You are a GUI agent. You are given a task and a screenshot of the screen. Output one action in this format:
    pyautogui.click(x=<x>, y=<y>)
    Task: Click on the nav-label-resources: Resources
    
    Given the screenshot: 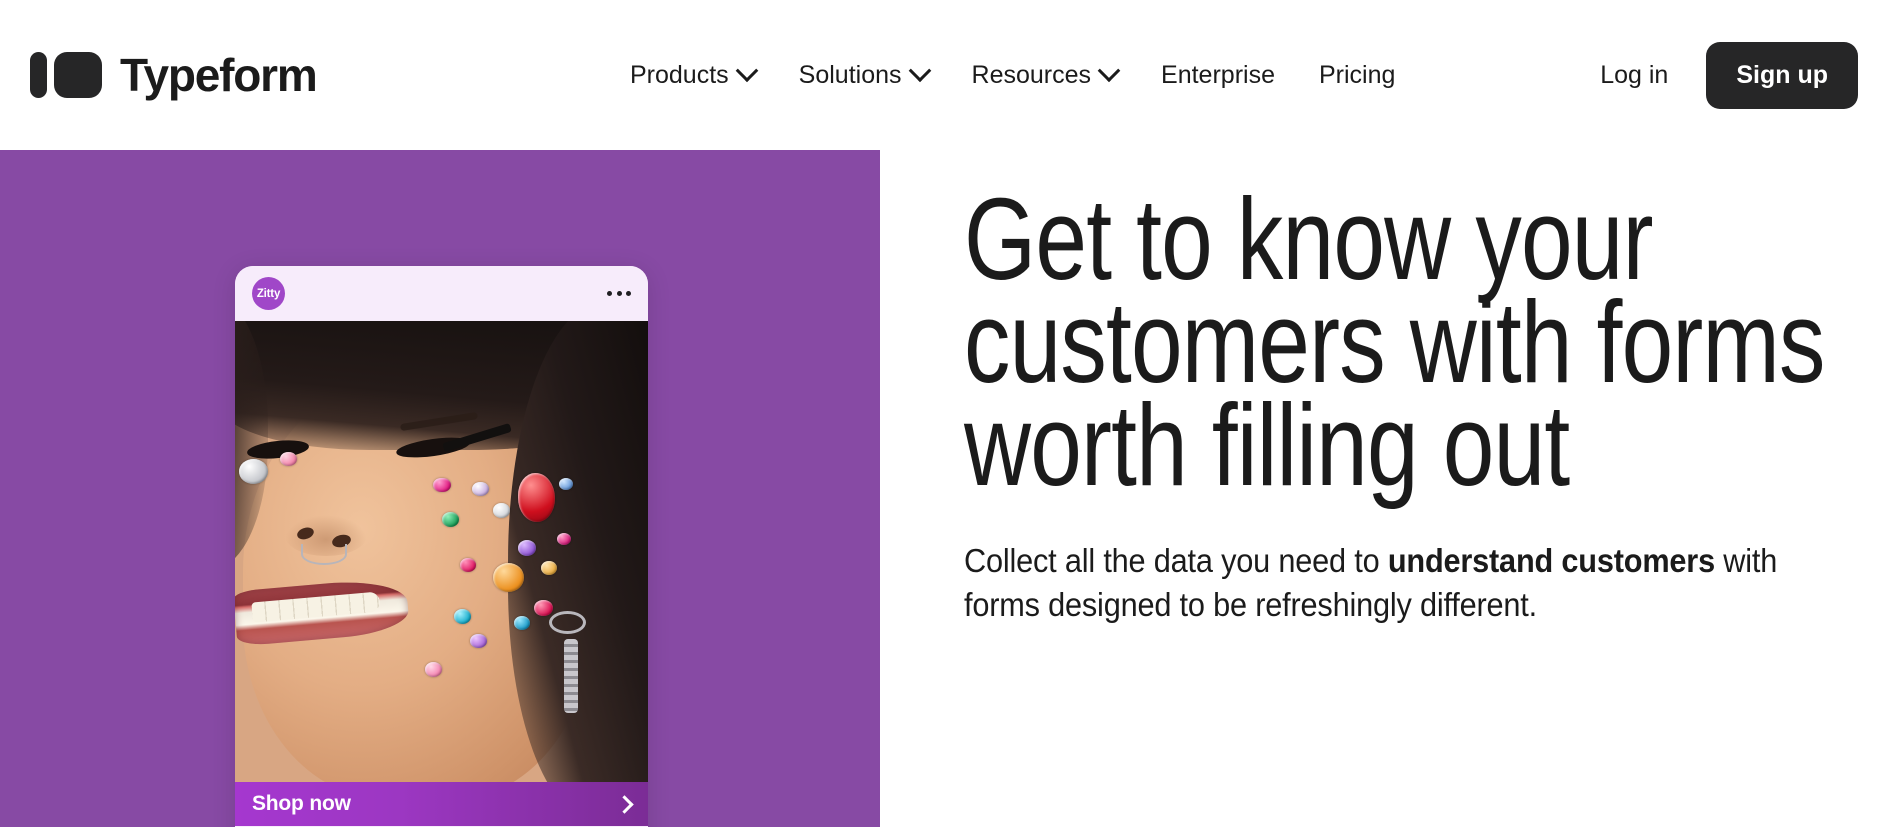 What is the action you would take?
    pyautogui.click(x=1031, y=74)
    